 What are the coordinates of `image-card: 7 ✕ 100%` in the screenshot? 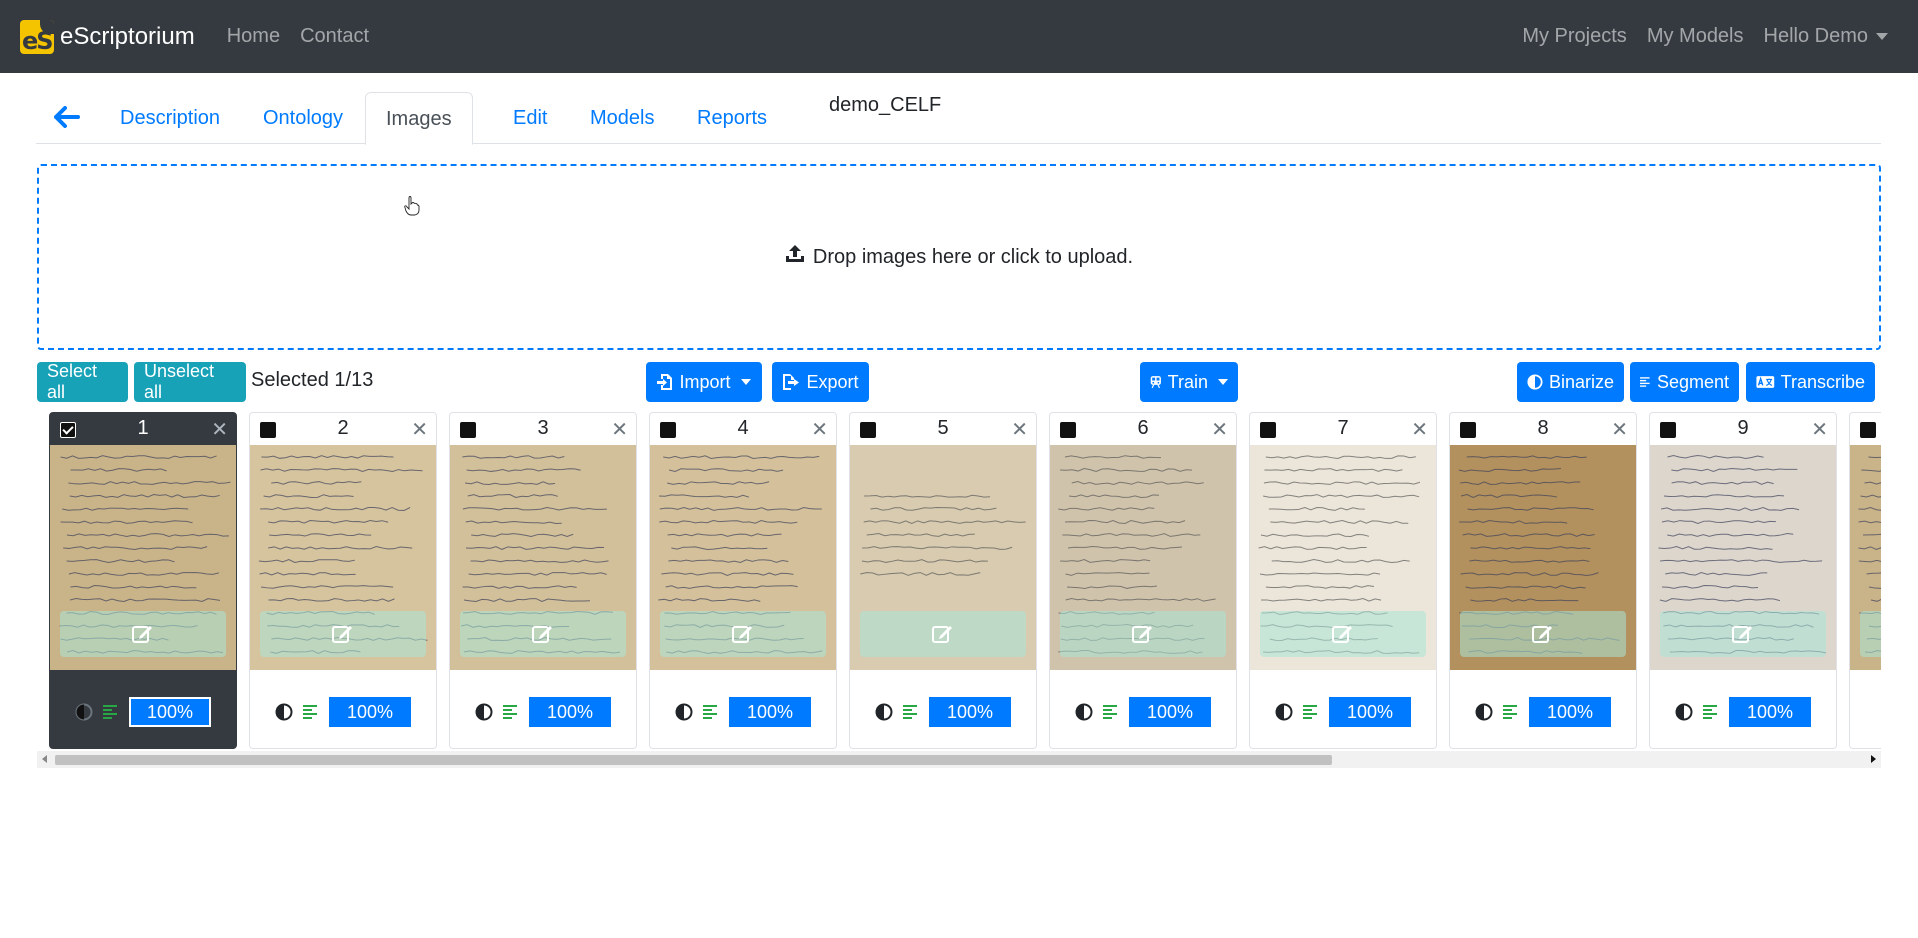 It's located at (1343, 580).